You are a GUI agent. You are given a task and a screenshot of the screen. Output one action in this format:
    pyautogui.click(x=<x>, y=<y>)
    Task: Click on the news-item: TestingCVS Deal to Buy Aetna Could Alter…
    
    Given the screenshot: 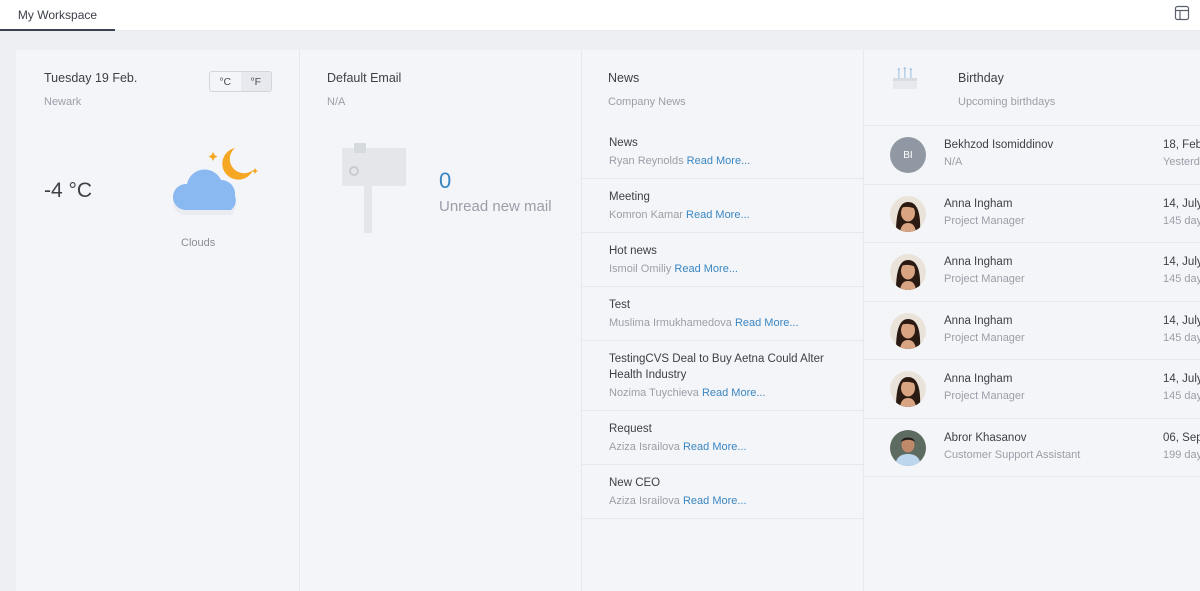 What is the action you would take?
    pyautogui.click(x=722, y=376)
    